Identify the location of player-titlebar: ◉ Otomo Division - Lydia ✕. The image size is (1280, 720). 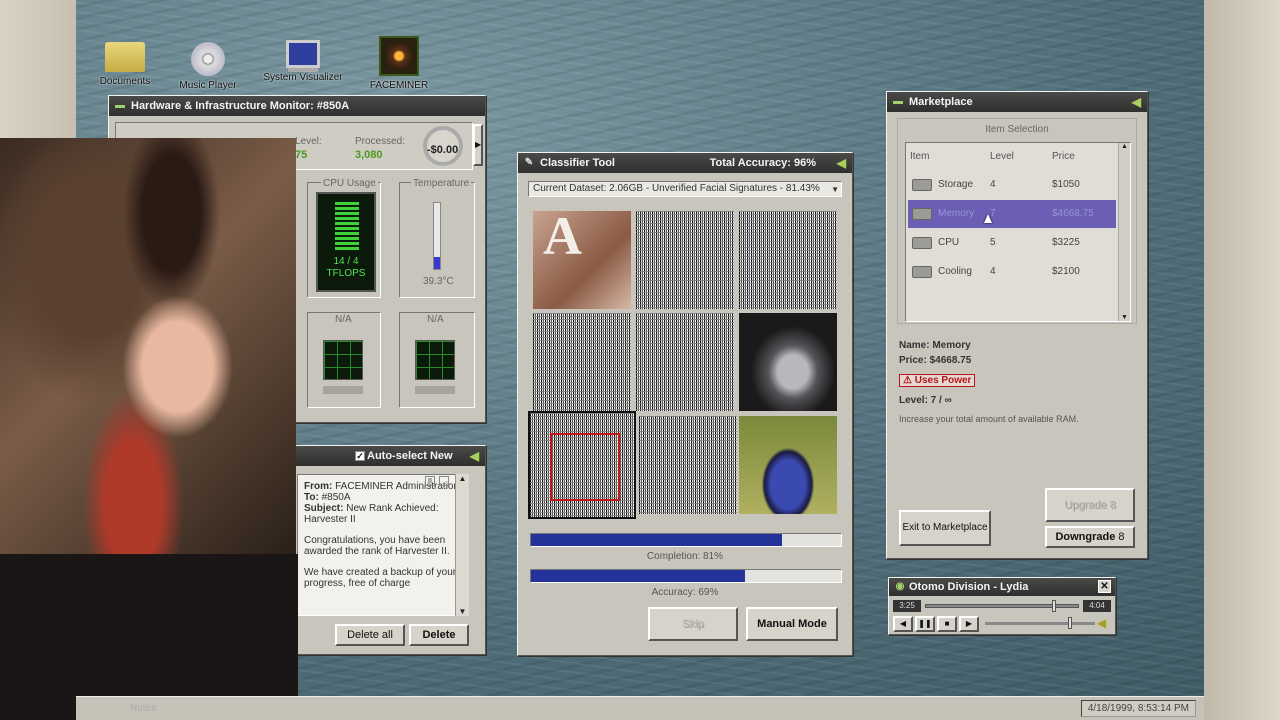
(1002, 587).